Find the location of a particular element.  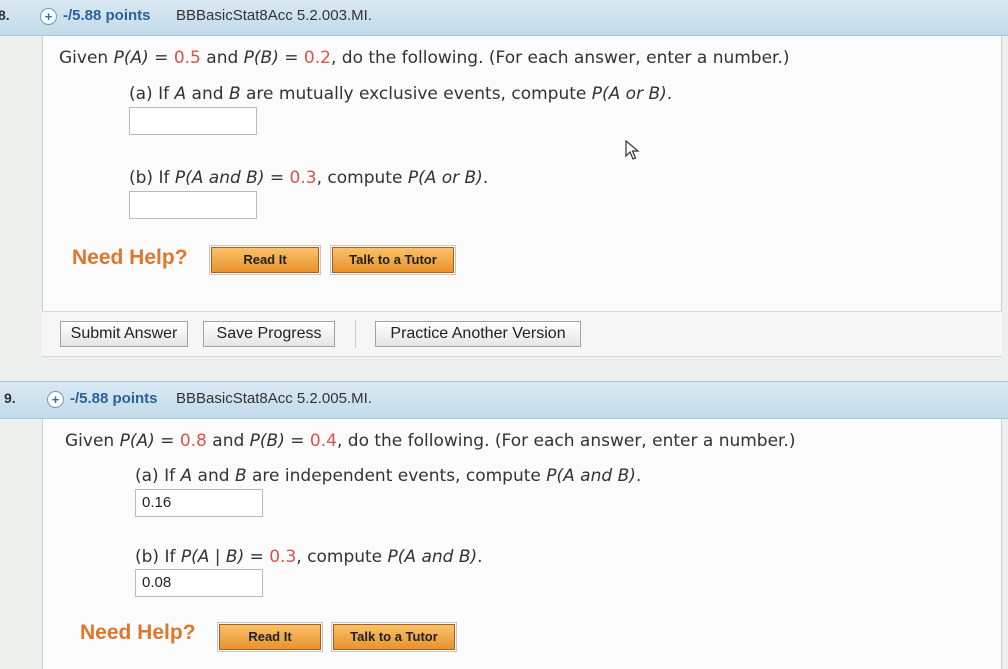

answer-input-b: 0.08 is located at coordinates (199, 583).